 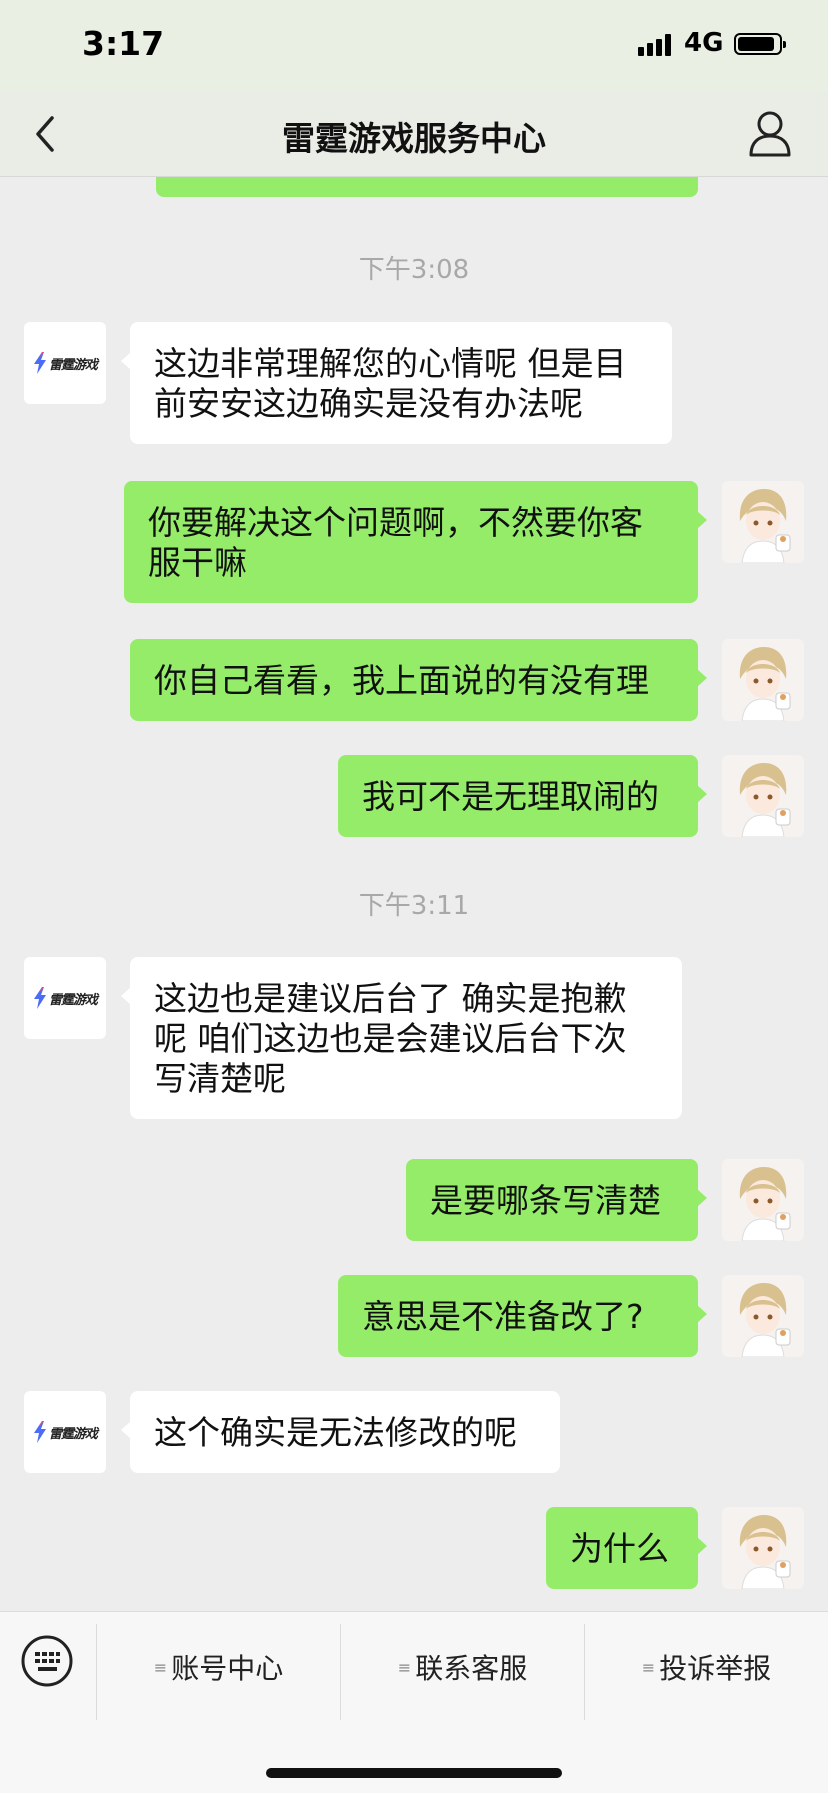 What do you see at coordinates (522, 1316) in the screenshot?
I see `message-bubble-outgoing: 意思是不准备改了?` at bounding box center [522, 1316].